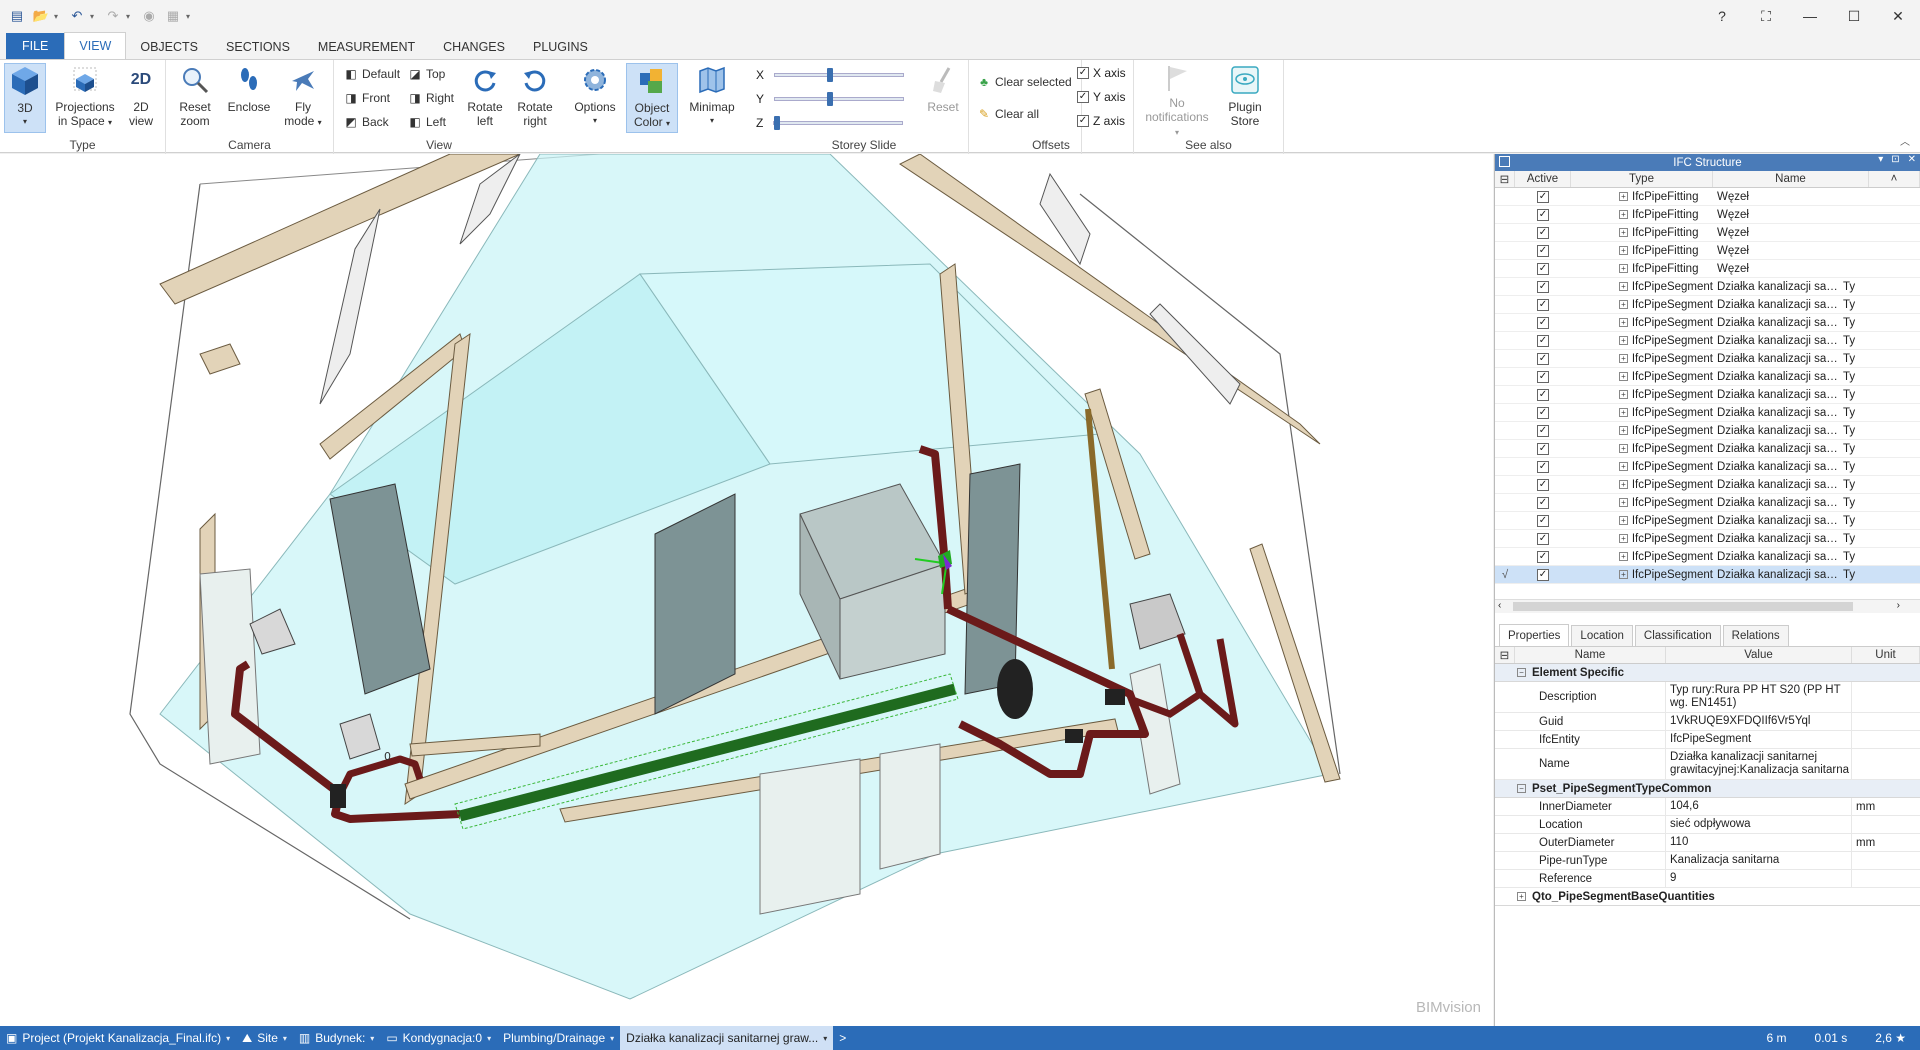 The width and height of the screenshot is (1920, 1050). What do you see at coordinates (1759, 739) in the screenshot?
I see `property-value: IfcPipeSegment` at bounding box center [1759, 739].